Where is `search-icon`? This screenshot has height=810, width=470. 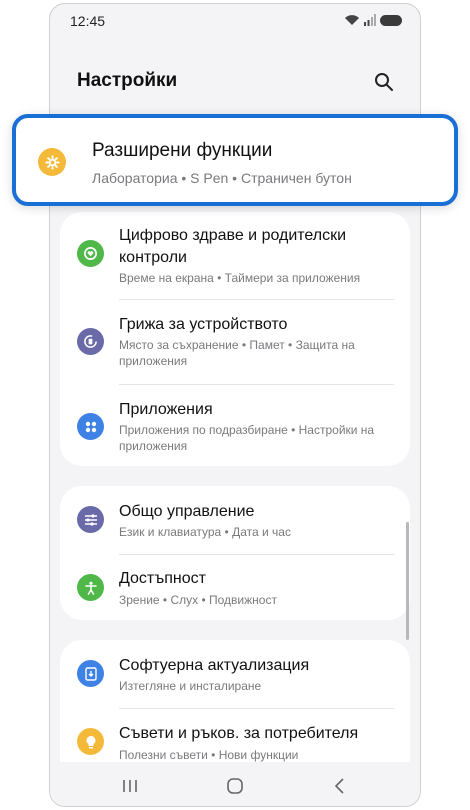
search-icon is located at coordinates (384, 82).